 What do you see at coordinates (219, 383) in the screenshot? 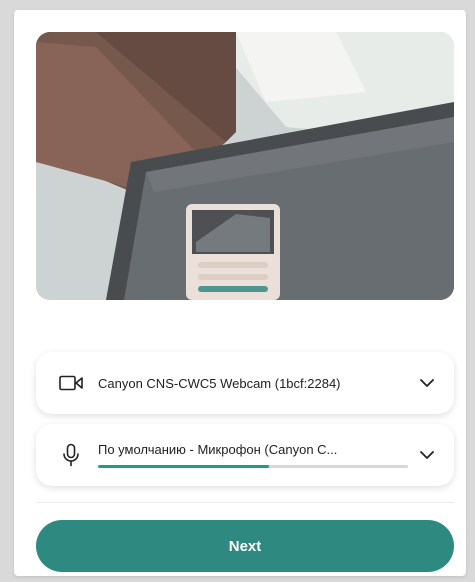
I see `camera-device-label: Canyon CNS-CWC5 Webcam (1bcf:2284)` at bounding box center [219, 383].